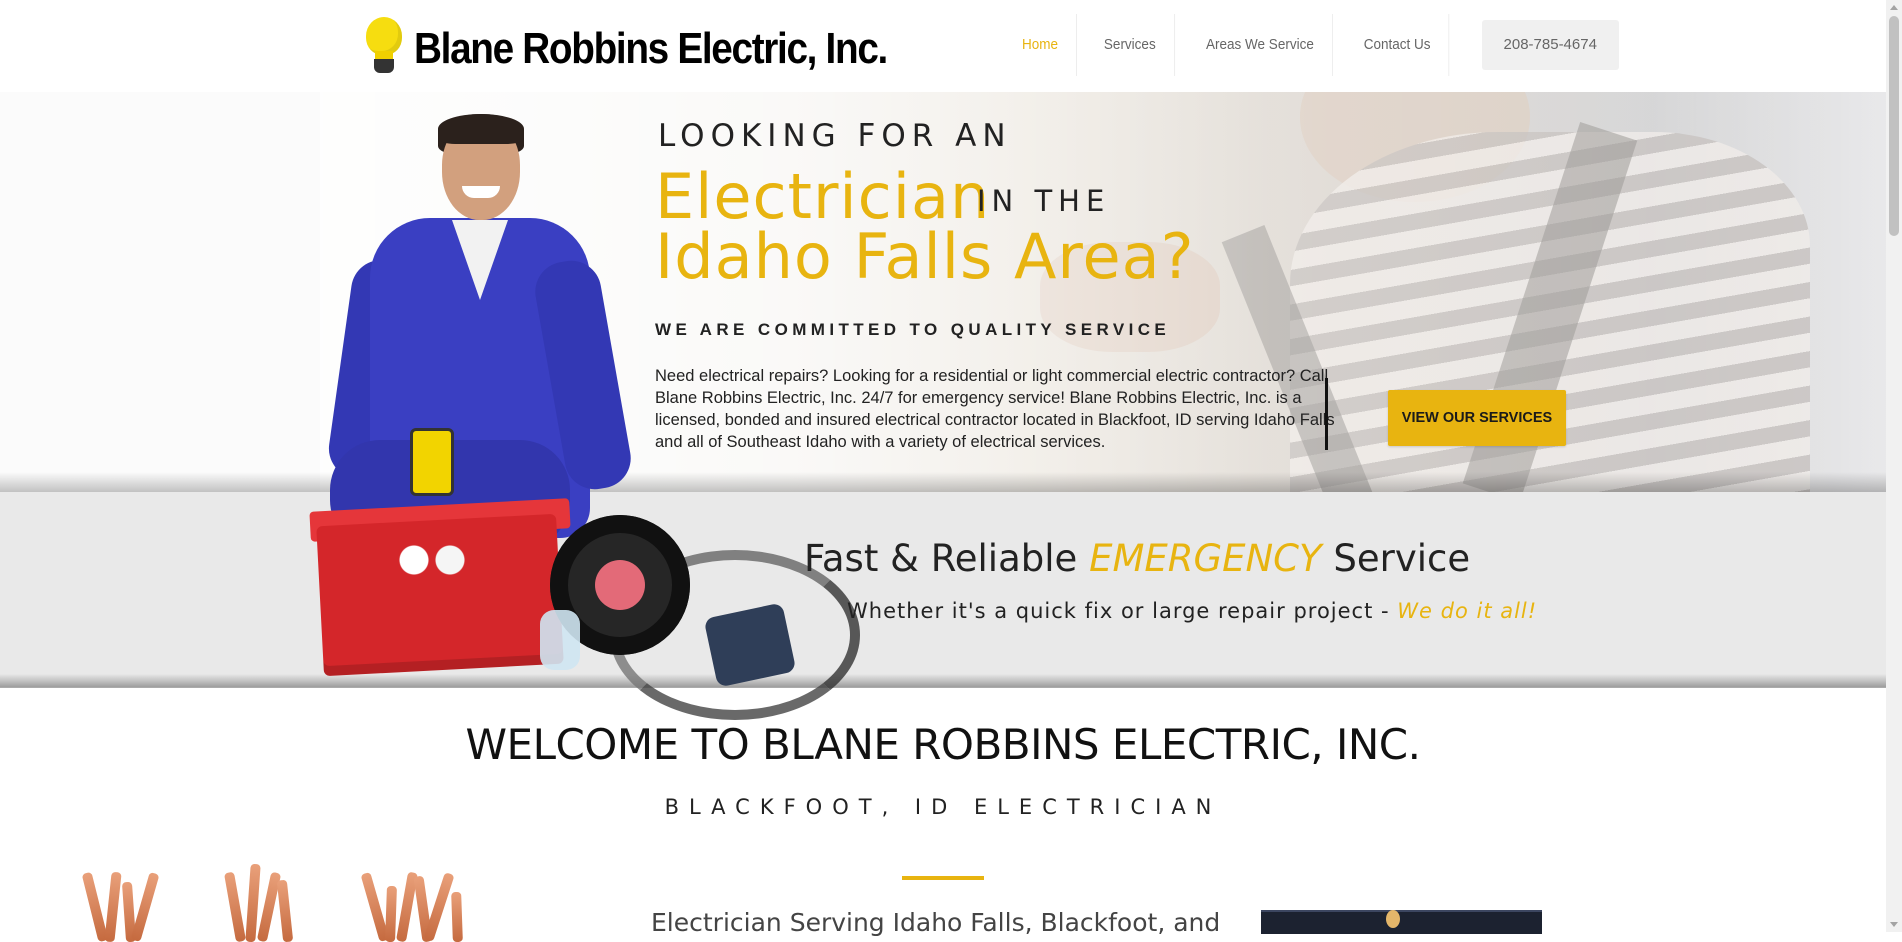 The width and height of the screenshot is (1902, 942). I want to click on nav-areas-we-service: Areas We Service, so click(1260, 45).